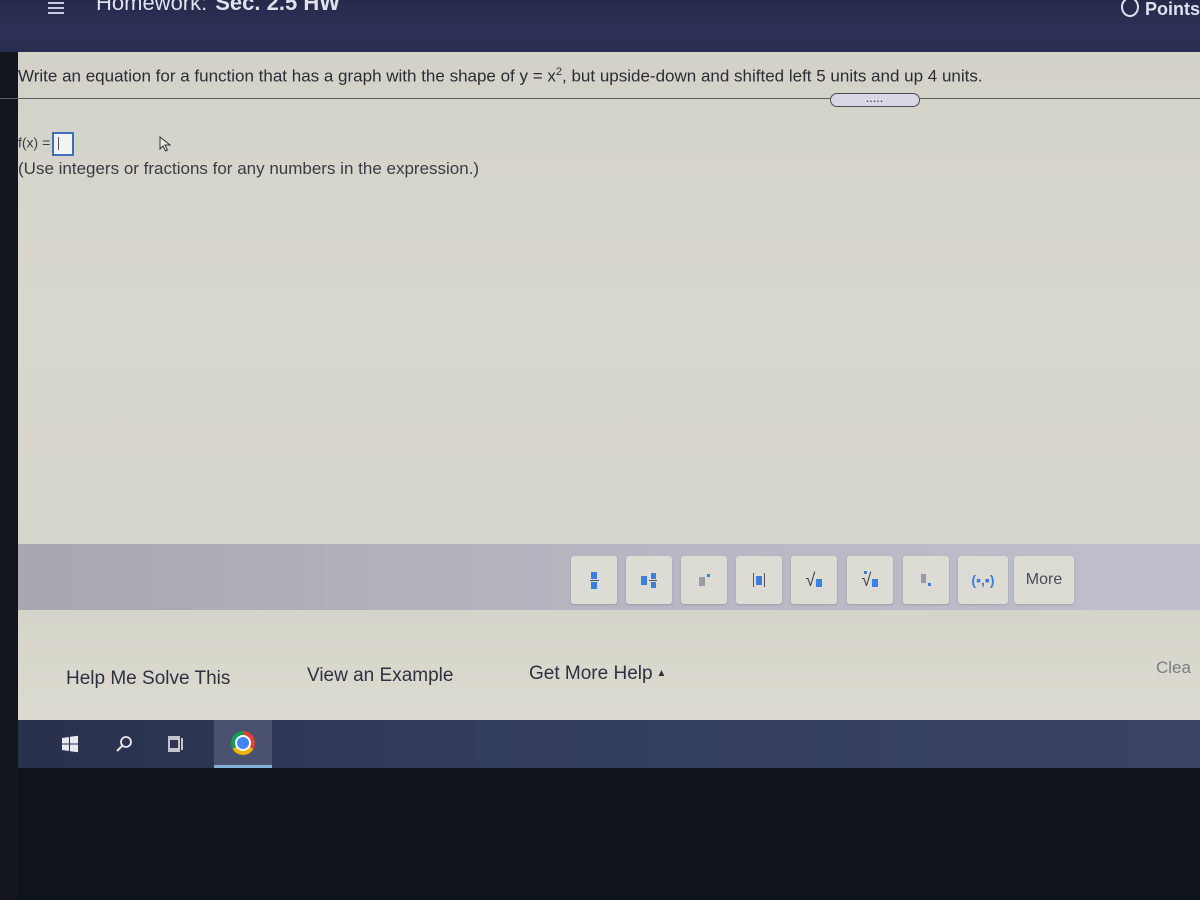  Describe the element at coordinates (661, 673) in the screenshot. I see `caret-up-icon: ▲` at that location.